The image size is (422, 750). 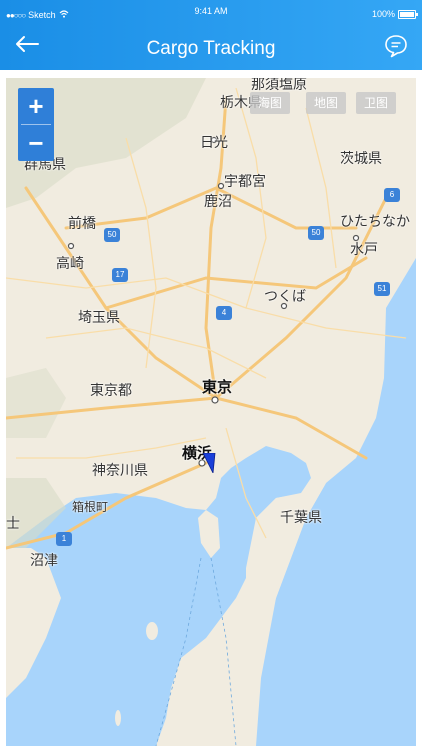 What do you see at coordinates (285, 296) in the screenshot?
I see `place-label: つくば` at bounding box center [285, 296].